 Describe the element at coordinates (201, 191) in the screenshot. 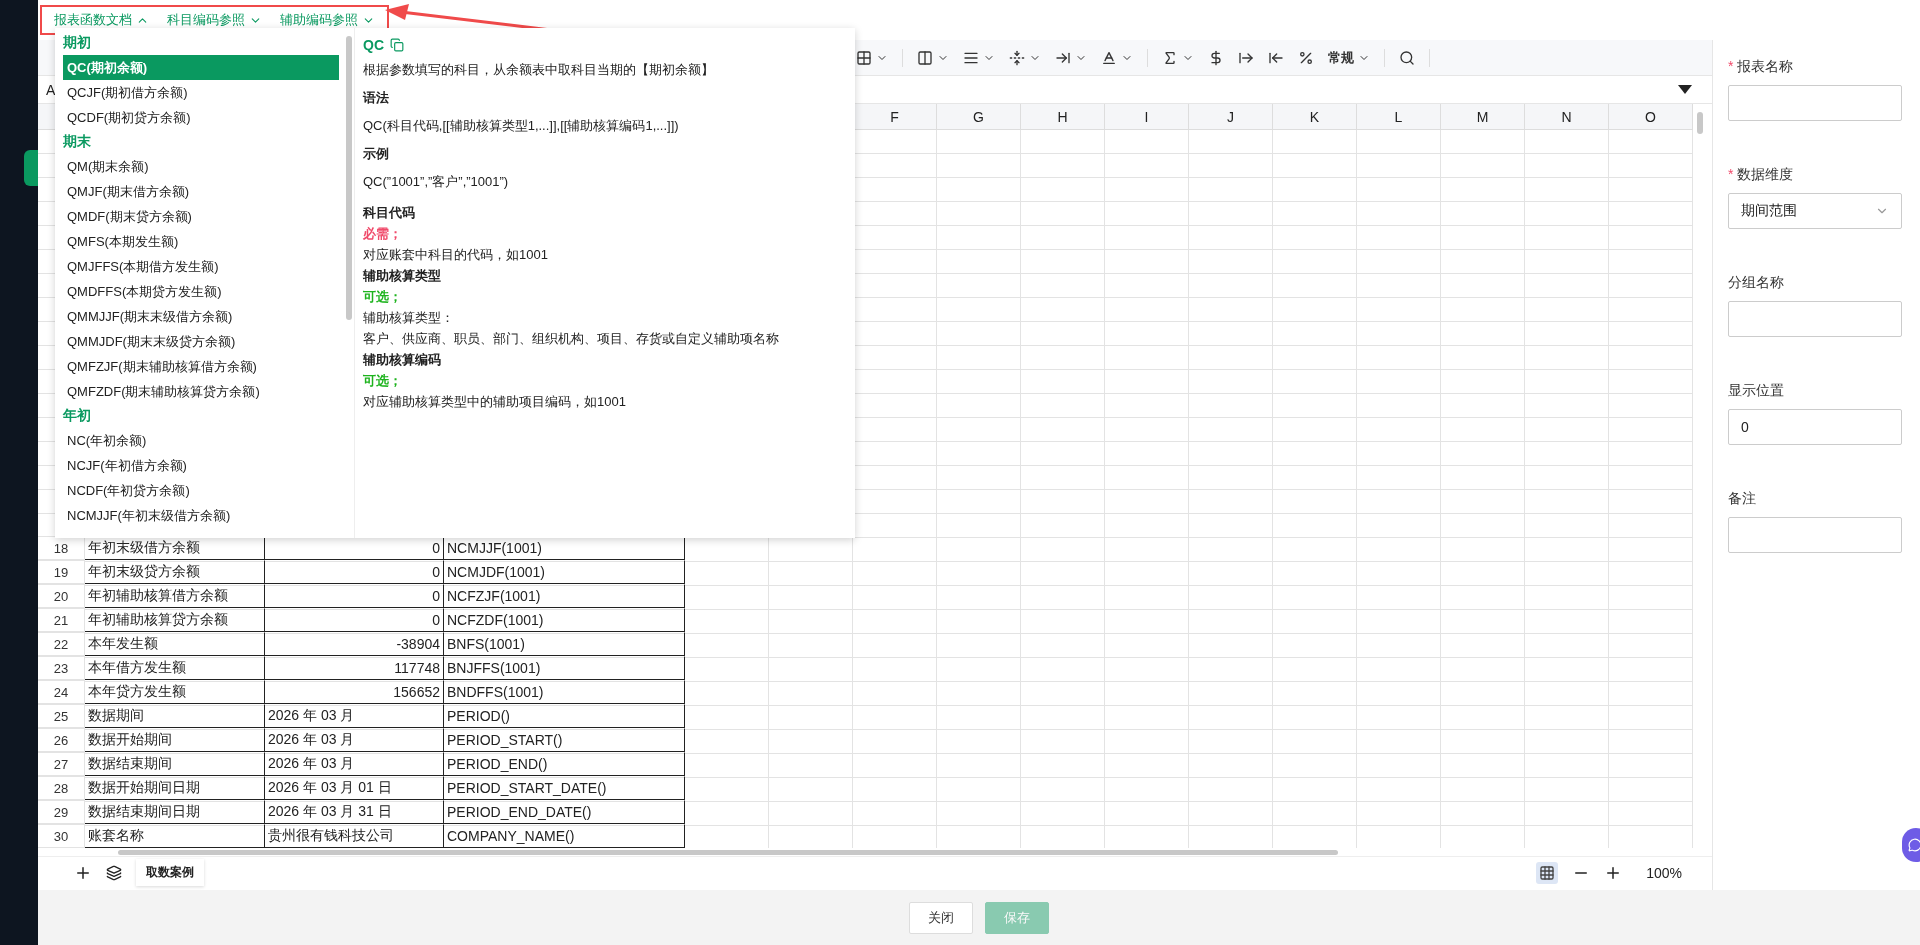

I see `function-item: QMJF(期末借方余额)` at that location.